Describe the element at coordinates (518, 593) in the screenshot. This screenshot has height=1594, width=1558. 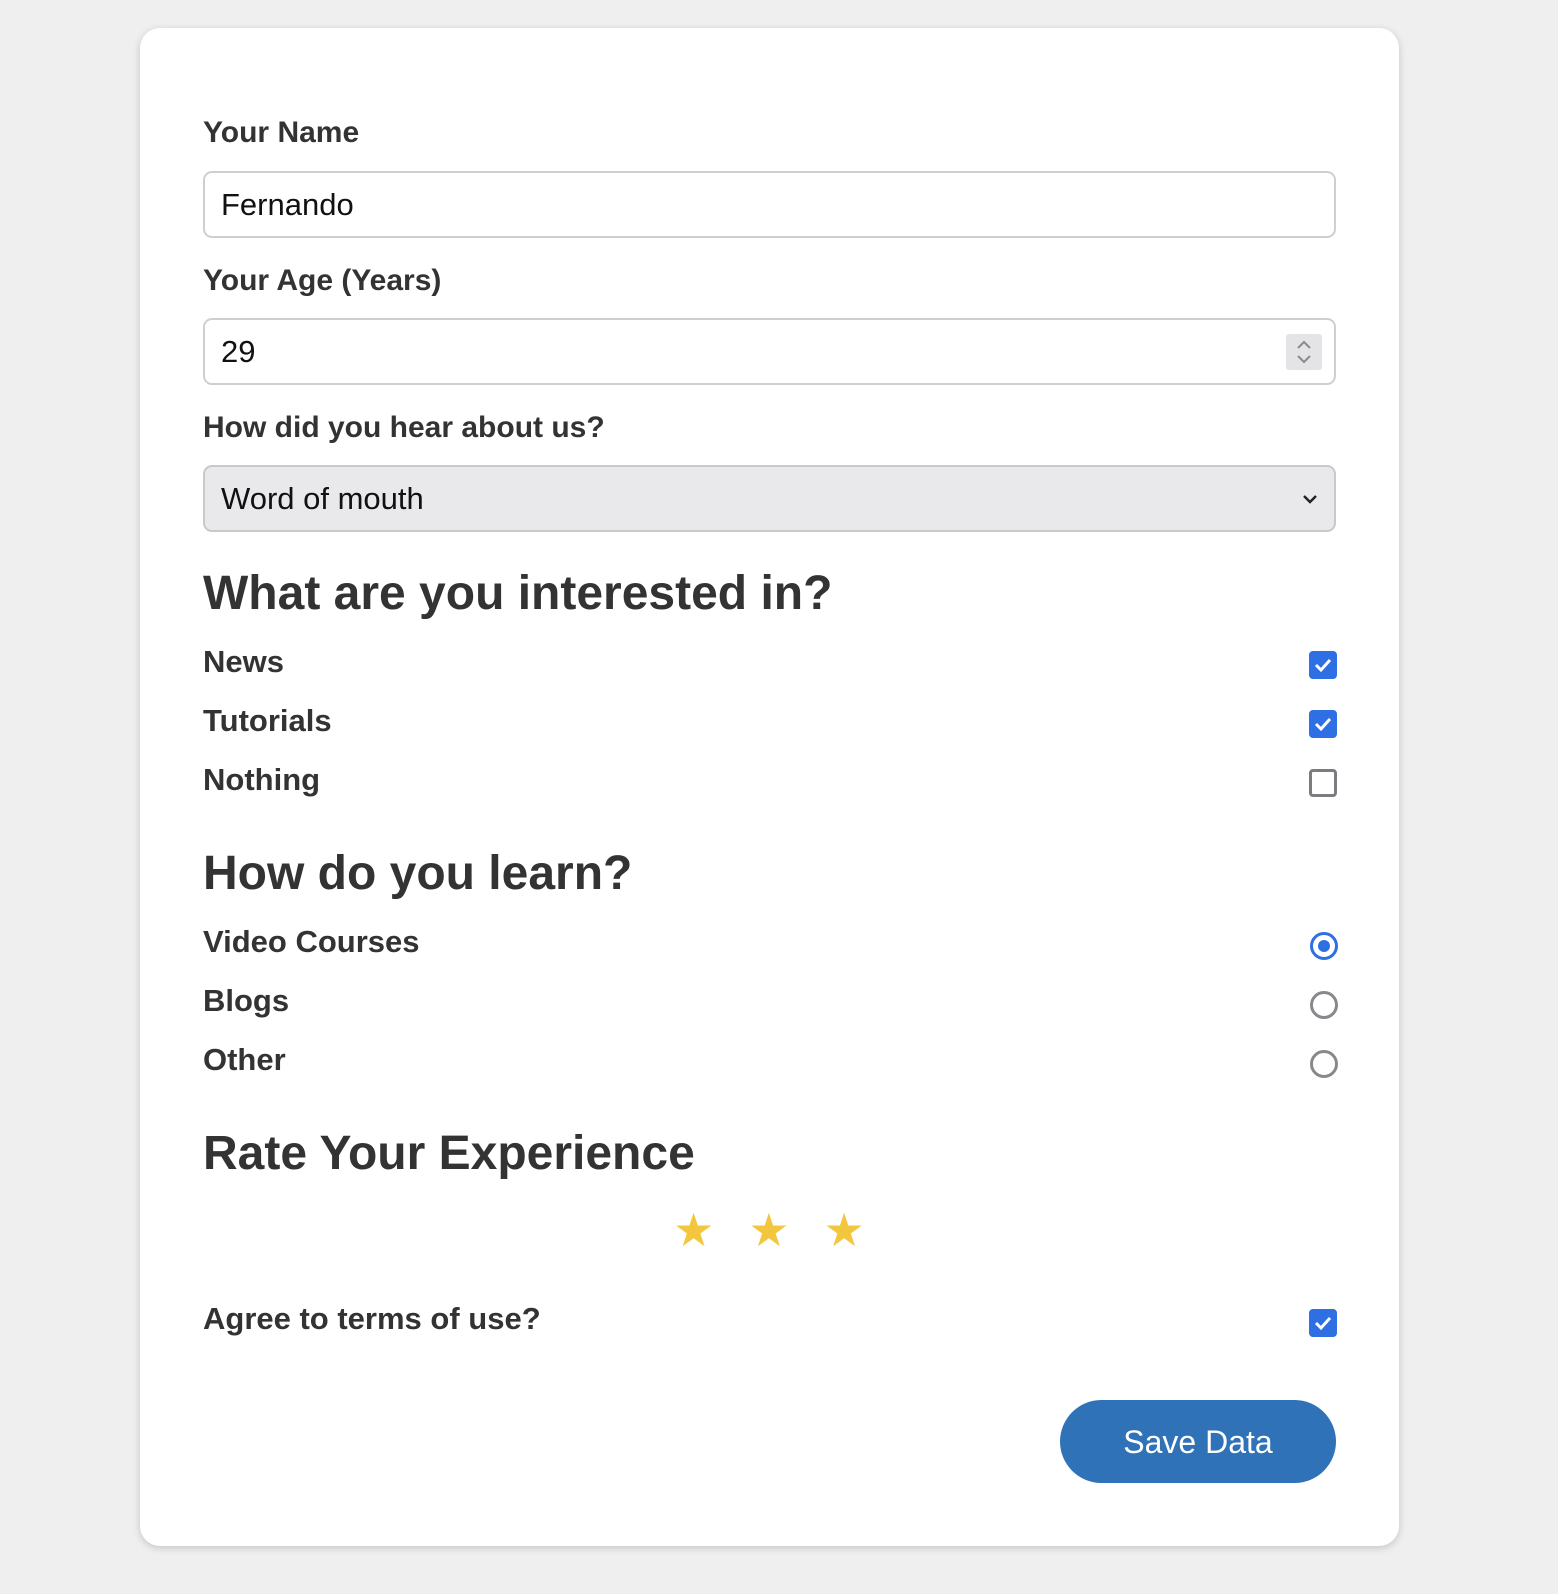
I see `interests-heading: What are you interested in?` at that location.